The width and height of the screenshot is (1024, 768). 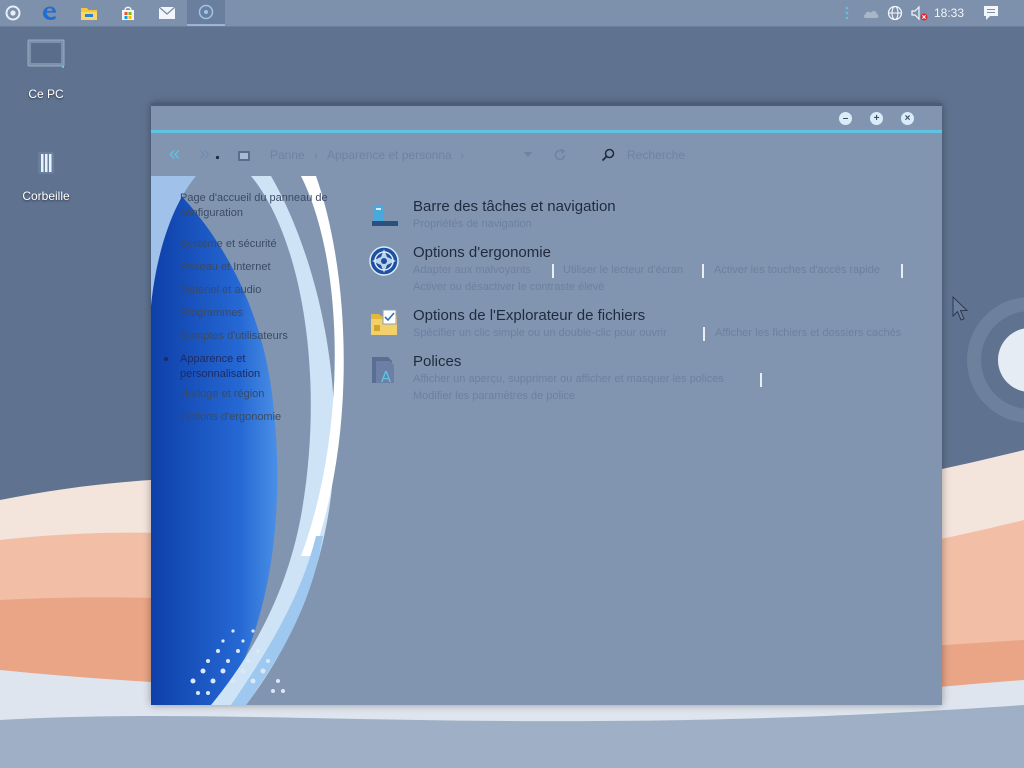 I want to click on sidebar-item-appearance: Apparence et personnalisation, so click(x=230, y=367).